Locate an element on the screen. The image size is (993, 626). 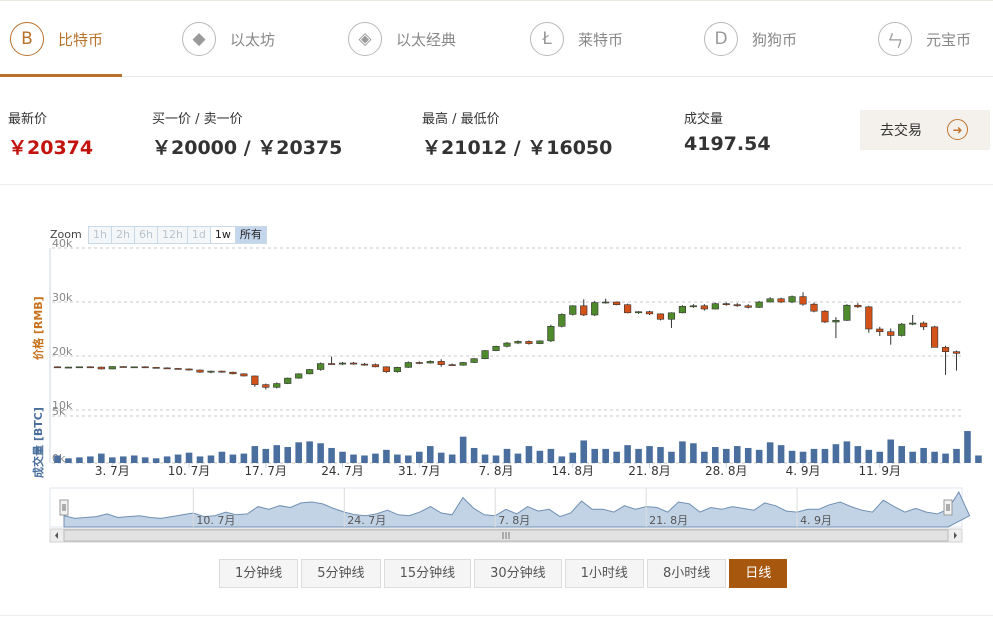
x-tick-label: 11. 9月 is located at coordinates (879, 471).